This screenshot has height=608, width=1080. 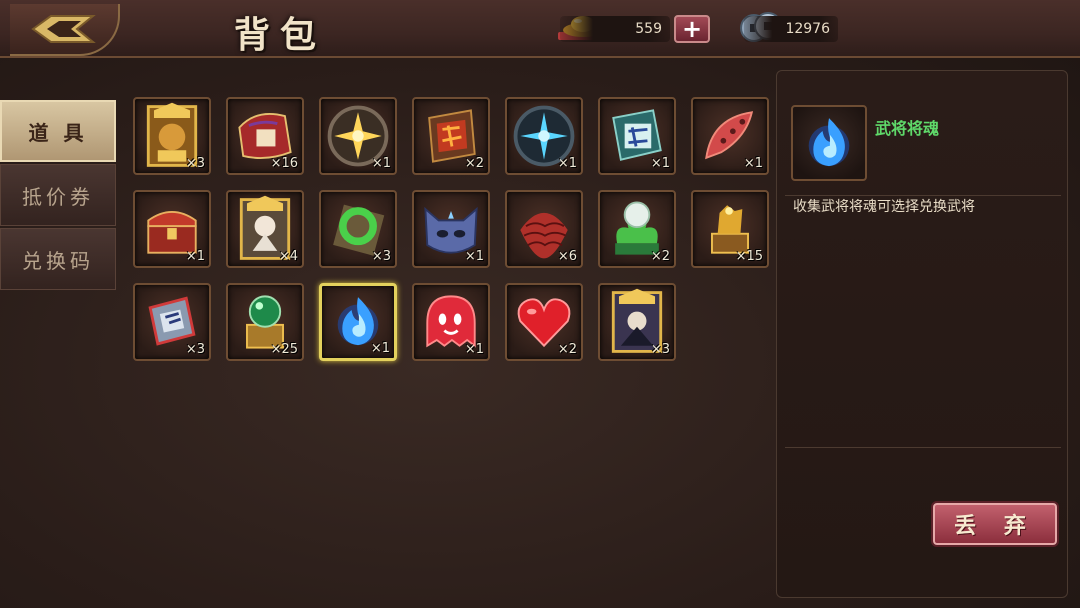 What do you see at coordinates (907, 128) in the screenshot?
I see `item-name: 武将将魂` at bounding box center [907, 128].